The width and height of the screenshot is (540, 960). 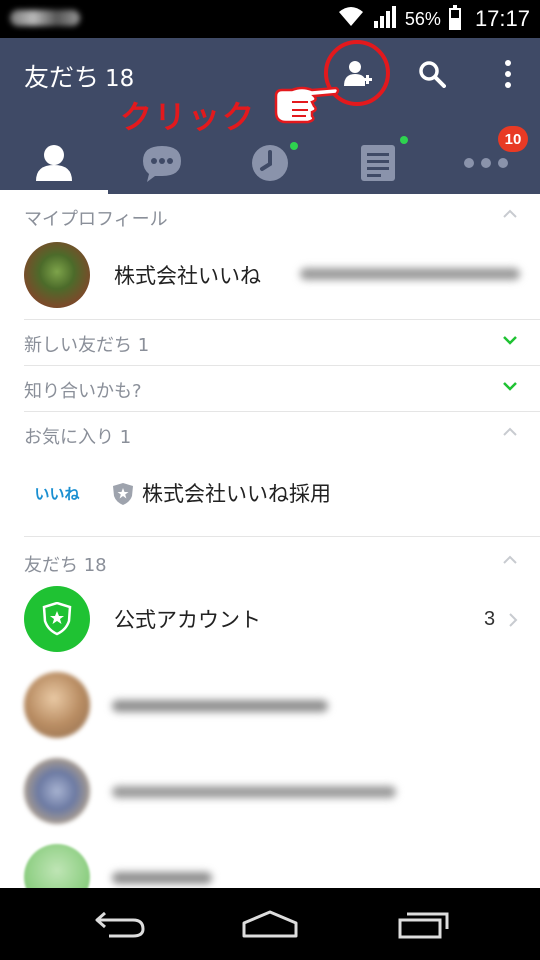 I want to click on home-icon, so click(x=270, y=924).